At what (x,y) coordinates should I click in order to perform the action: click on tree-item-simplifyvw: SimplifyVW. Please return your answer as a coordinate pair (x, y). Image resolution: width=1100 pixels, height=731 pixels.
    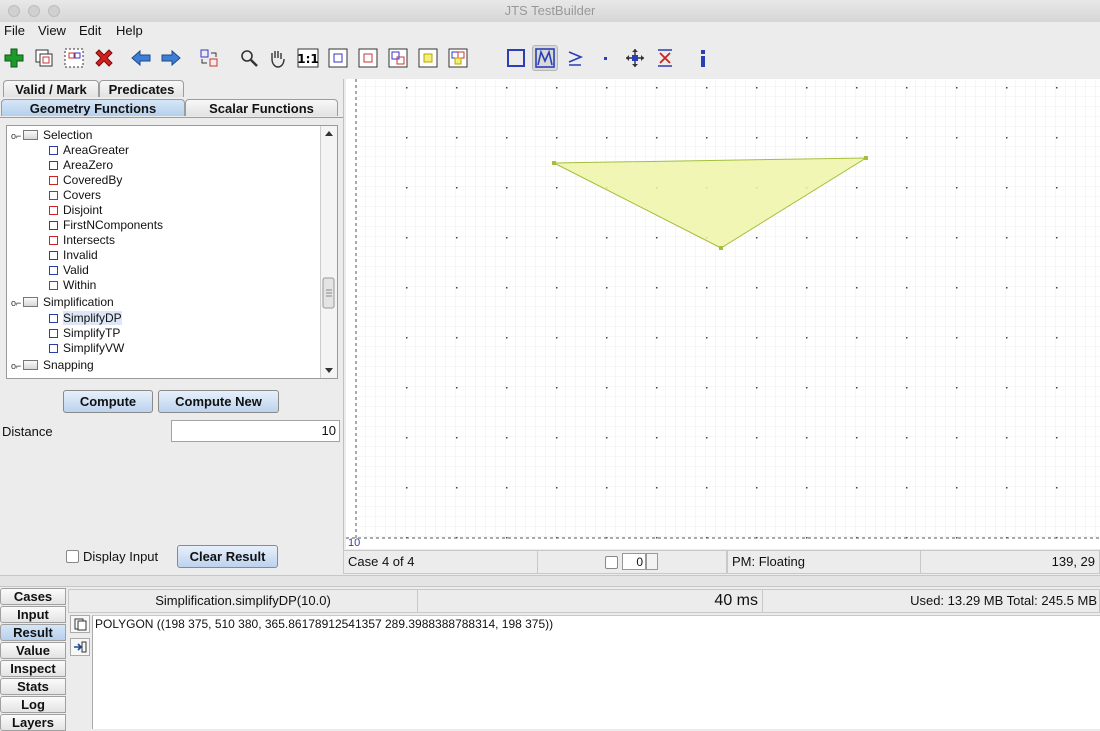
    Looking at the image, I should click on (86, 348).